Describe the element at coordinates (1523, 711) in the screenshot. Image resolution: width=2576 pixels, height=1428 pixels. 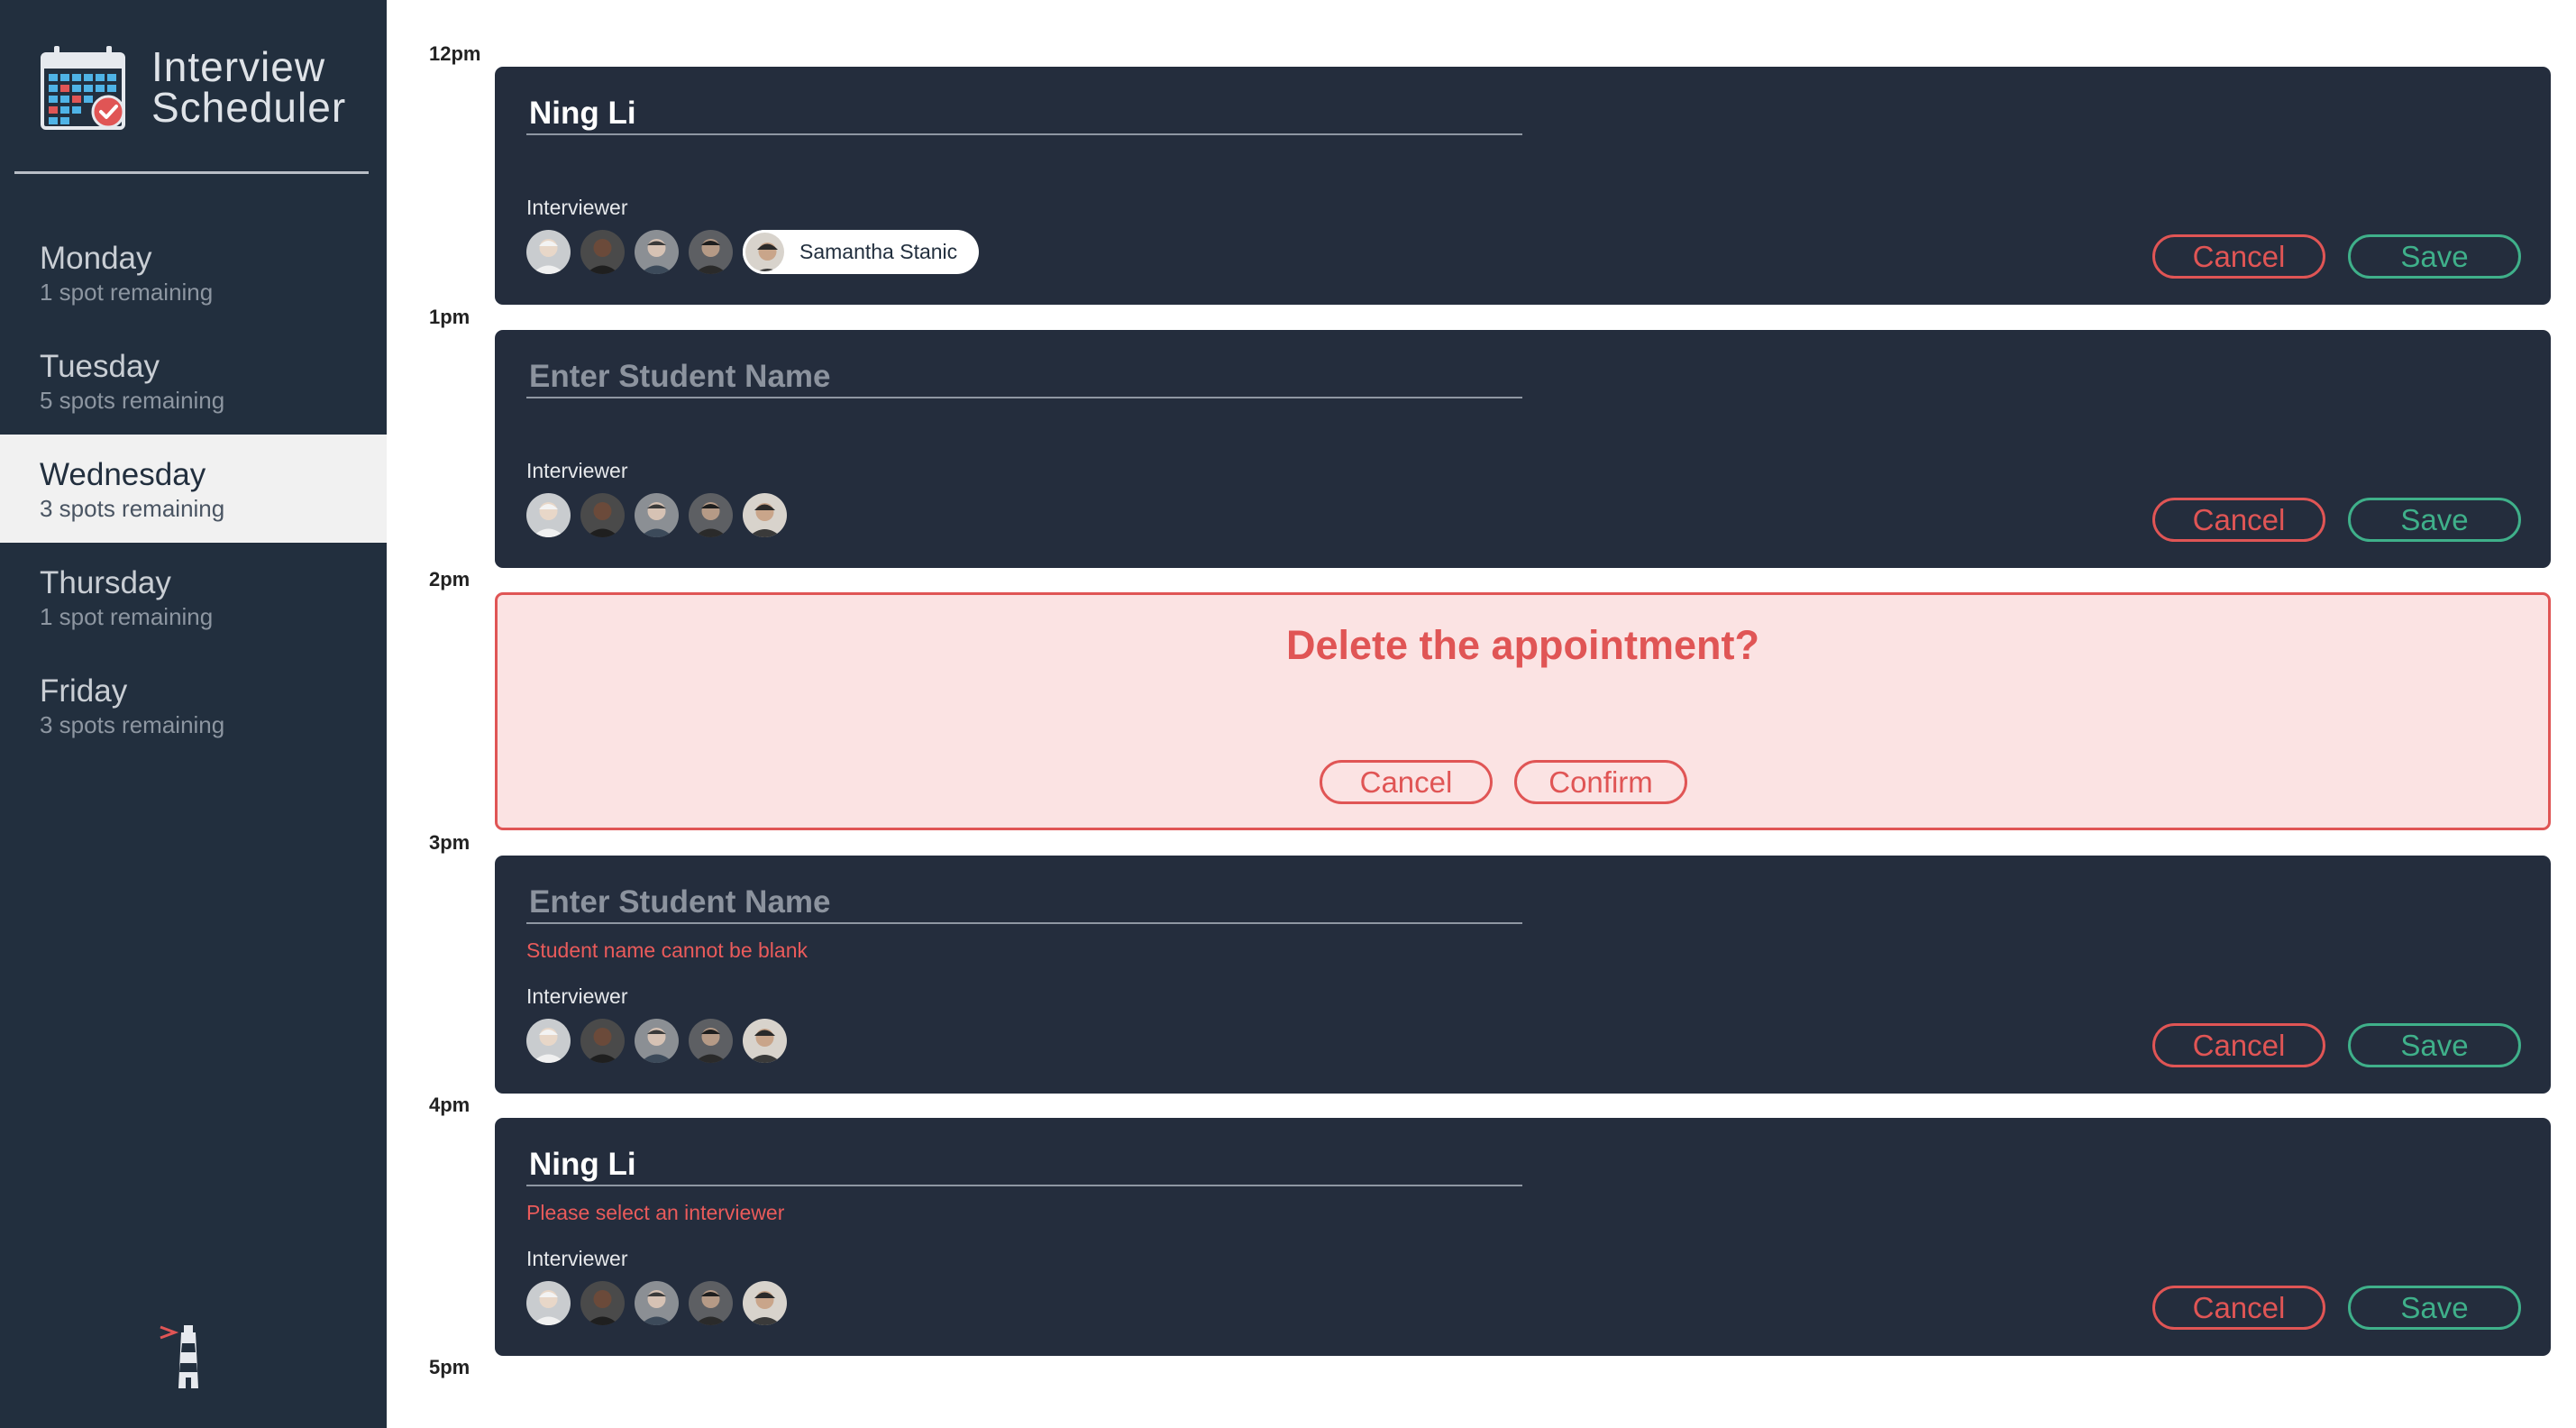
I see `delete-confirmation: Delete the appointment? Cancel Confirm` at that location.